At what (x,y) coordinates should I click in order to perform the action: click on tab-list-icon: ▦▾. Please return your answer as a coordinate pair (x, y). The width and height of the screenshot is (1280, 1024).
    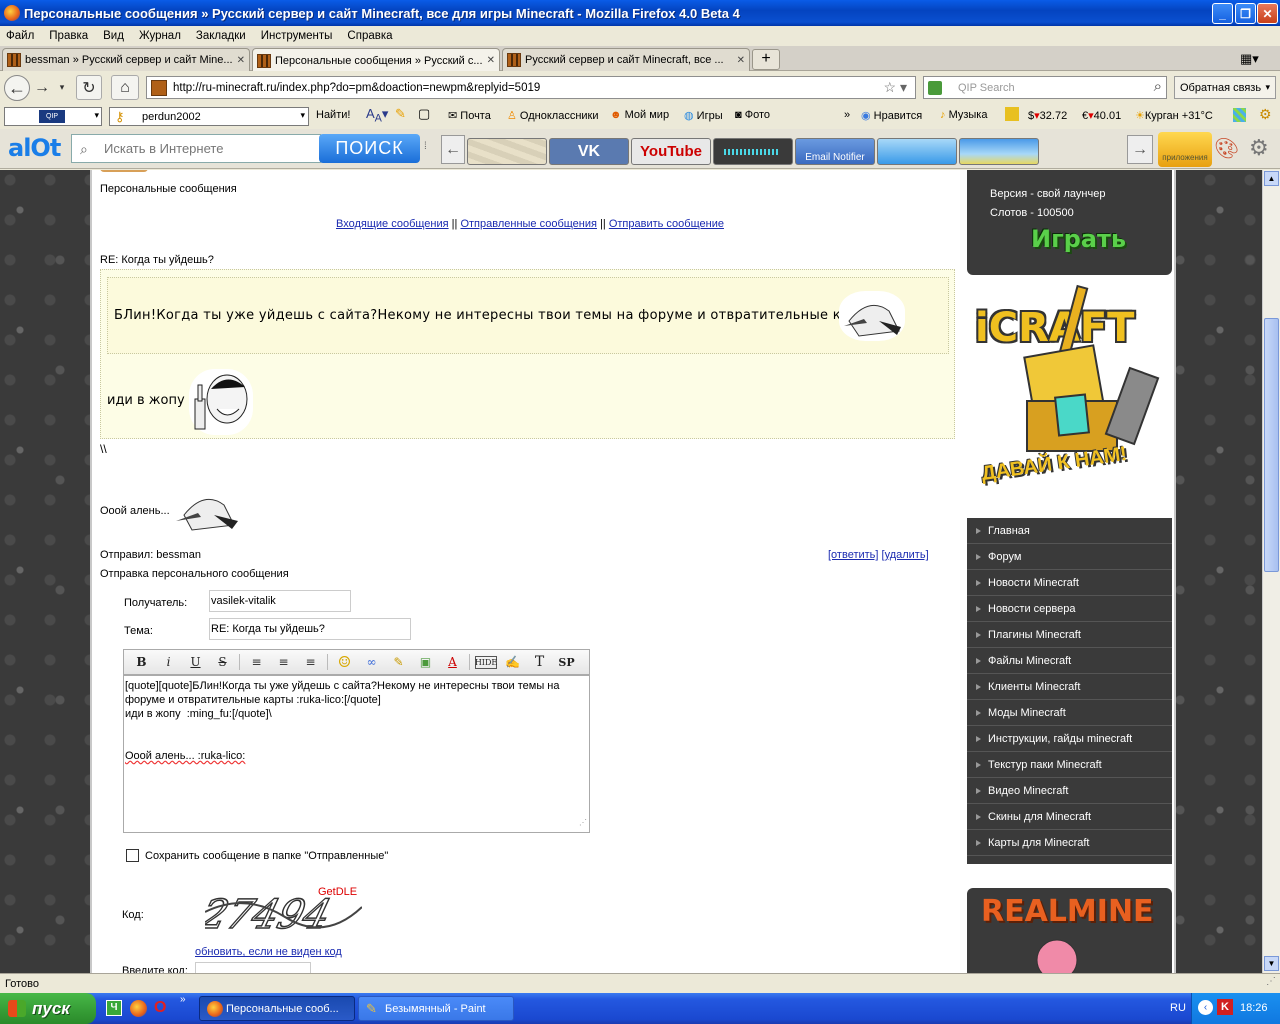
    Looking at the image, I should click on (1249, 59).